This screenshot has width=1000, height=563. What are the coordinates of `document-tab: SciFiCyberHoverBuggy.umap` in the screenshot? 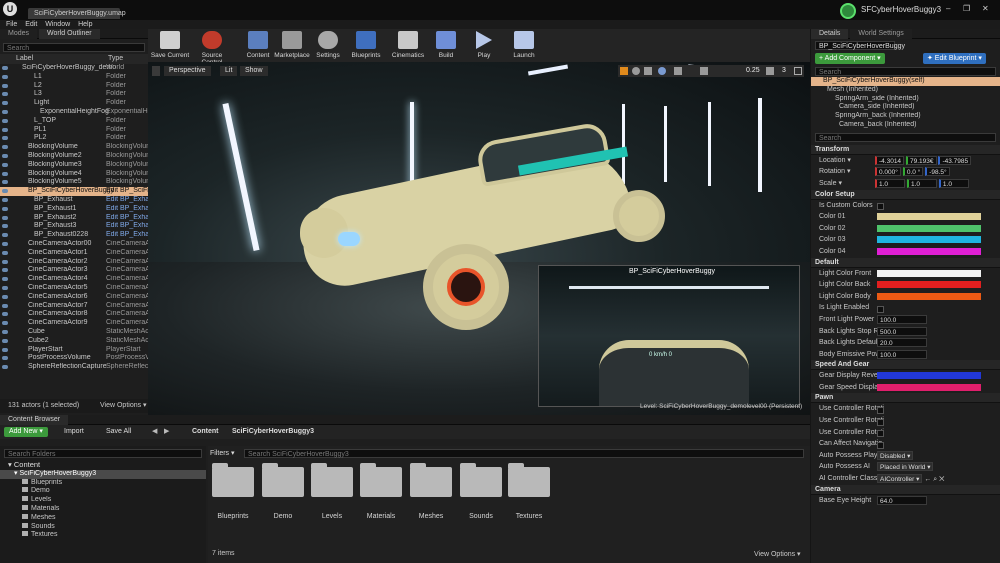 It's located at (77, 13).